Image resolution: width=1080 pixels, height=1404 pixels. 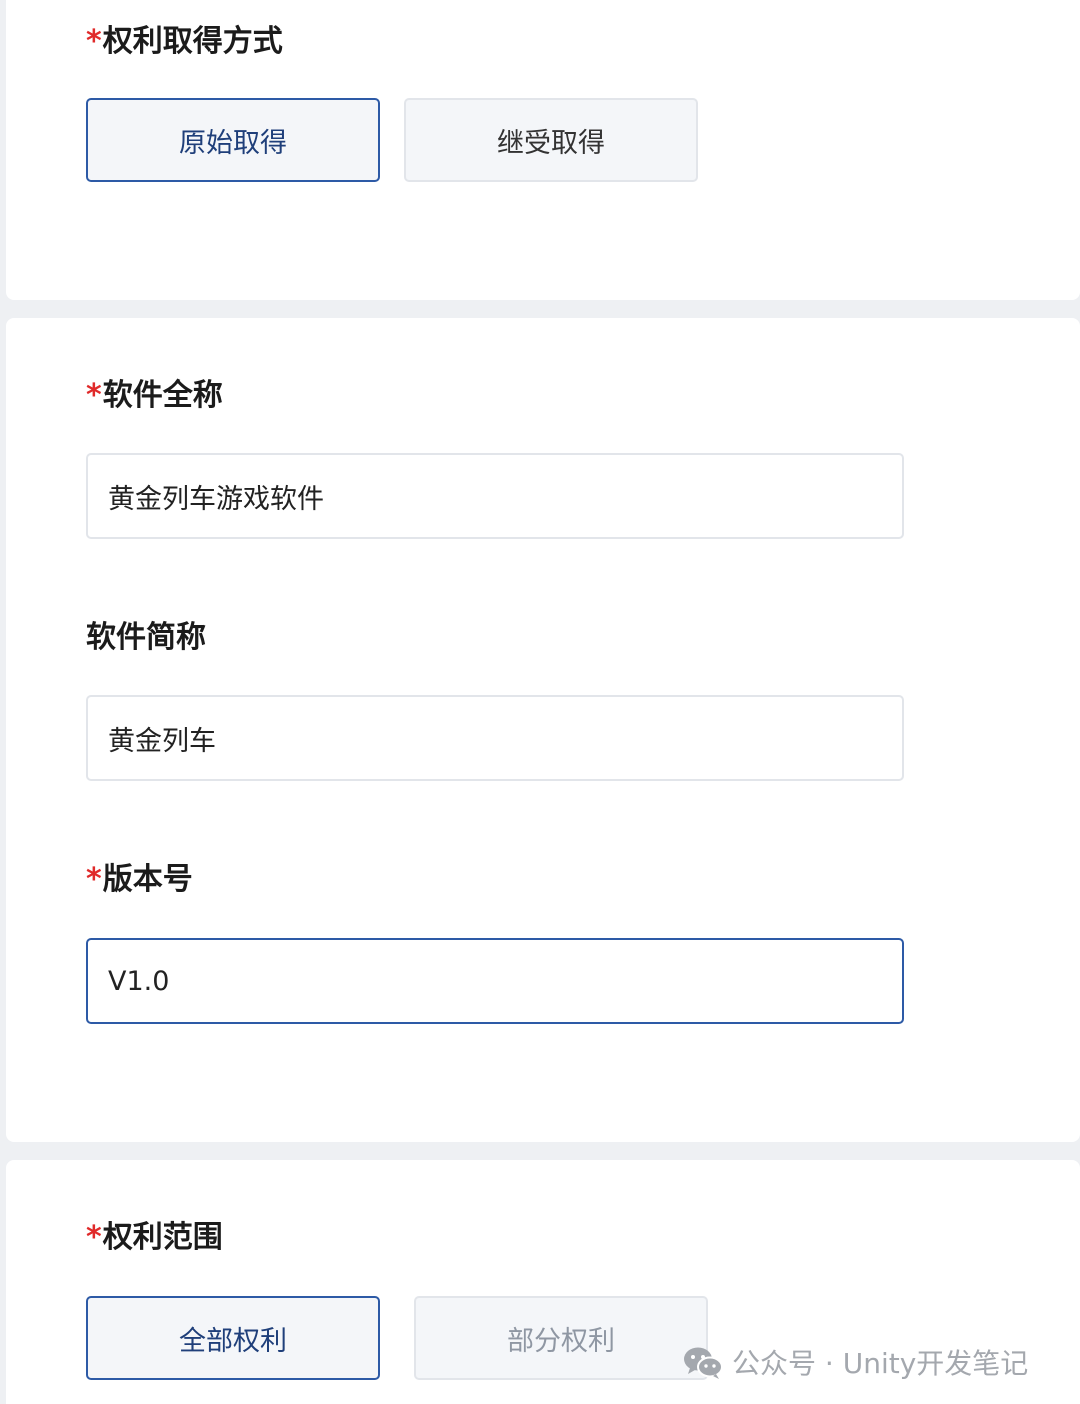 What do you see at coordinates (495, 738) in the screenshot?
I see `software-short-name-input: 黄金列车` at bounding box center [495, 738].